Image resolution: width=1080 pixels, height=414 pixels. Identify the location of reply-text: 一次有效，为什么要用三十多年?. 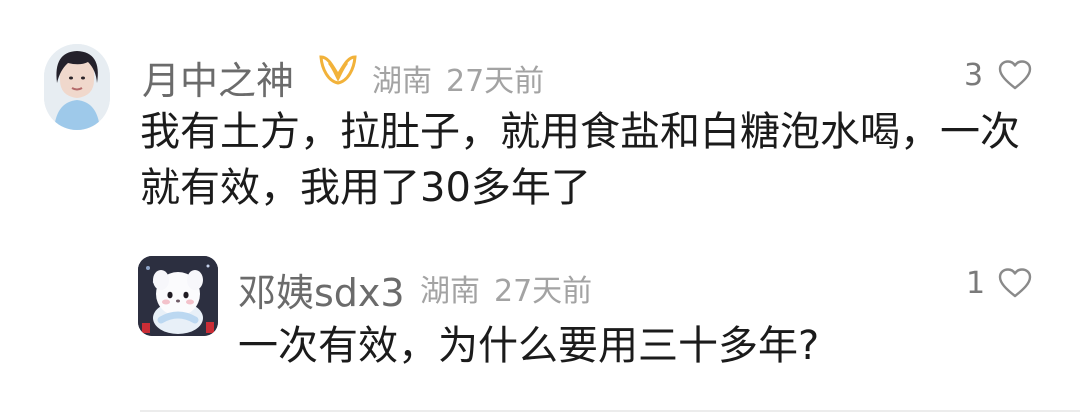
(529, 346).